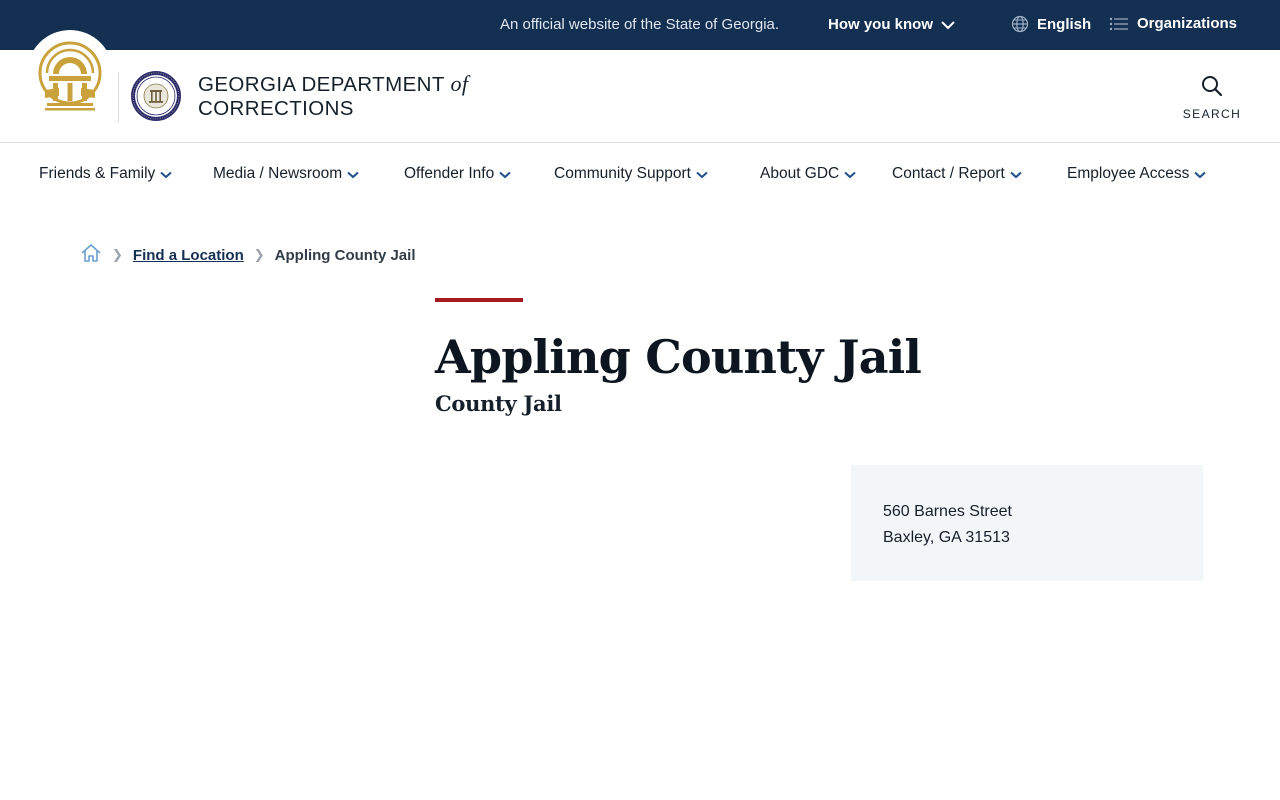 This screenshot has height=800, width=1280. Describe the element at coordinates (678, 357) in the screenshot. I see `page-title: Appling County Jail` at that location.